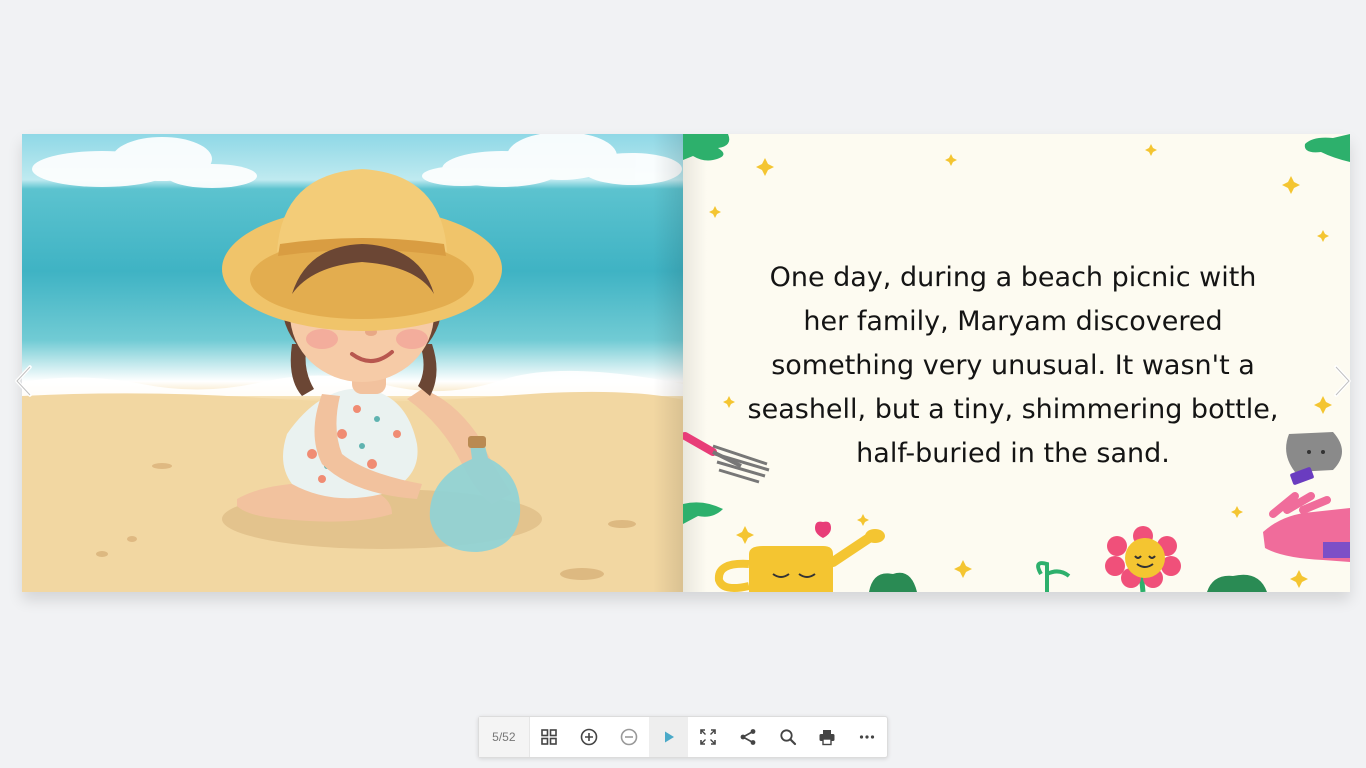 The height and width of the screenshot is (768, 1366). I want to click on search-icon, so click(788, 737).